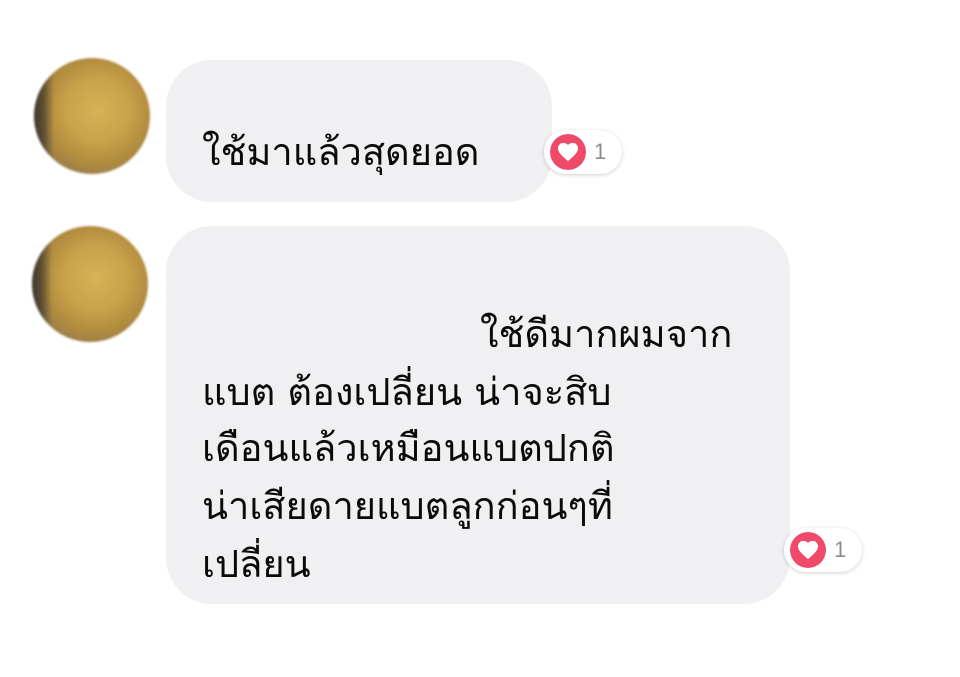 Image resolution: width=960 pixels, height=677 pixels. What do you see at coordinates (341, 152) in the screenshot?
I see `message-text: ใช้มาแล้วสุดยอด` at bounding box center [341, 152].